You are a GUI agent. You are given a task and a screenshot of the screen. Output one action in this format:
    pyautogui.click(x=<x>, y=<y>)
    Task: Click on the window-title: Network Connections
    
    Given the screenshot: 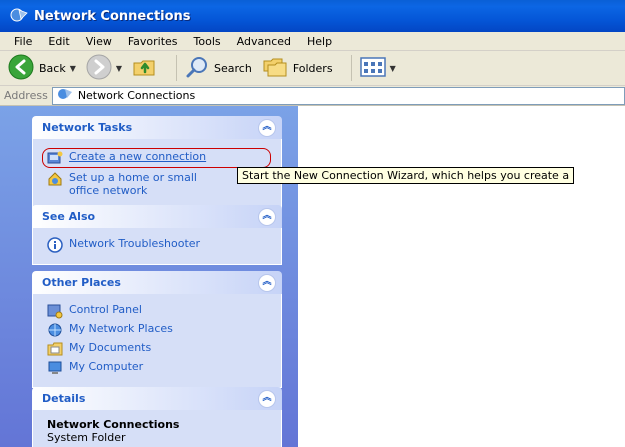 What is the action you would take?
    pyautogui.click(x=112, y=16)
    